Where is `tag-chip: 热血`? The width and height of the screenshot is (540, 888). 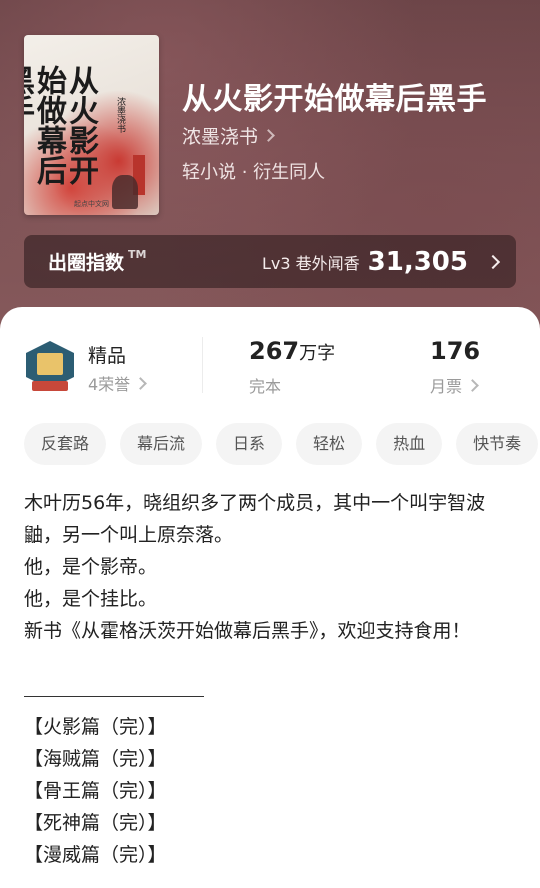
tag-chip: 热血 is located at coordinates (409, 444).